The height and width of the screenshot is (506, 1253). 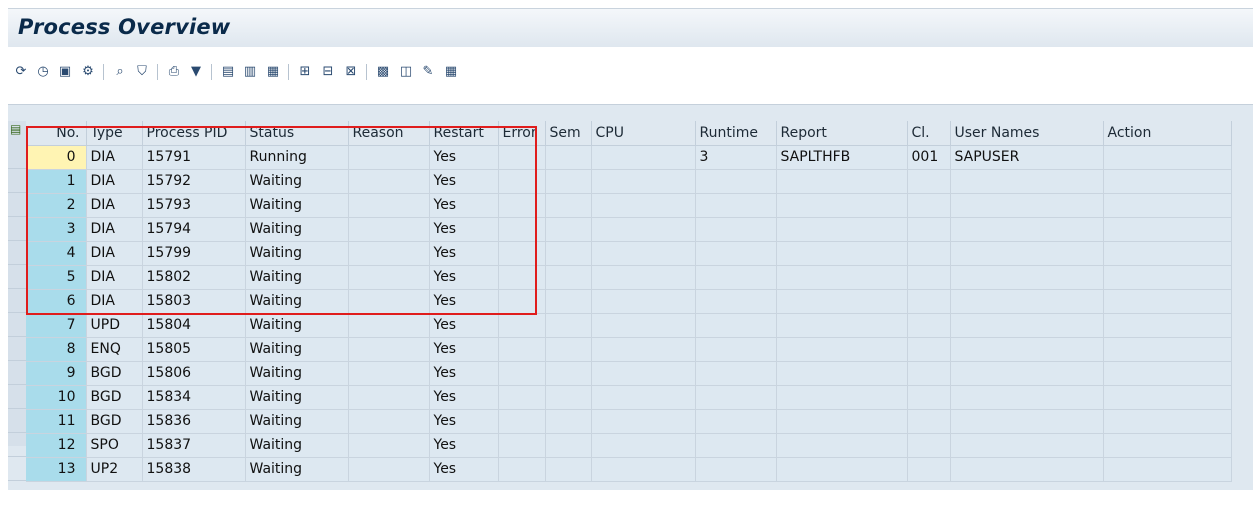 What do you see at coordinates (114, 445) in the screenshot?
I see `cell-type: SPO` at bounding box center [114, 445].